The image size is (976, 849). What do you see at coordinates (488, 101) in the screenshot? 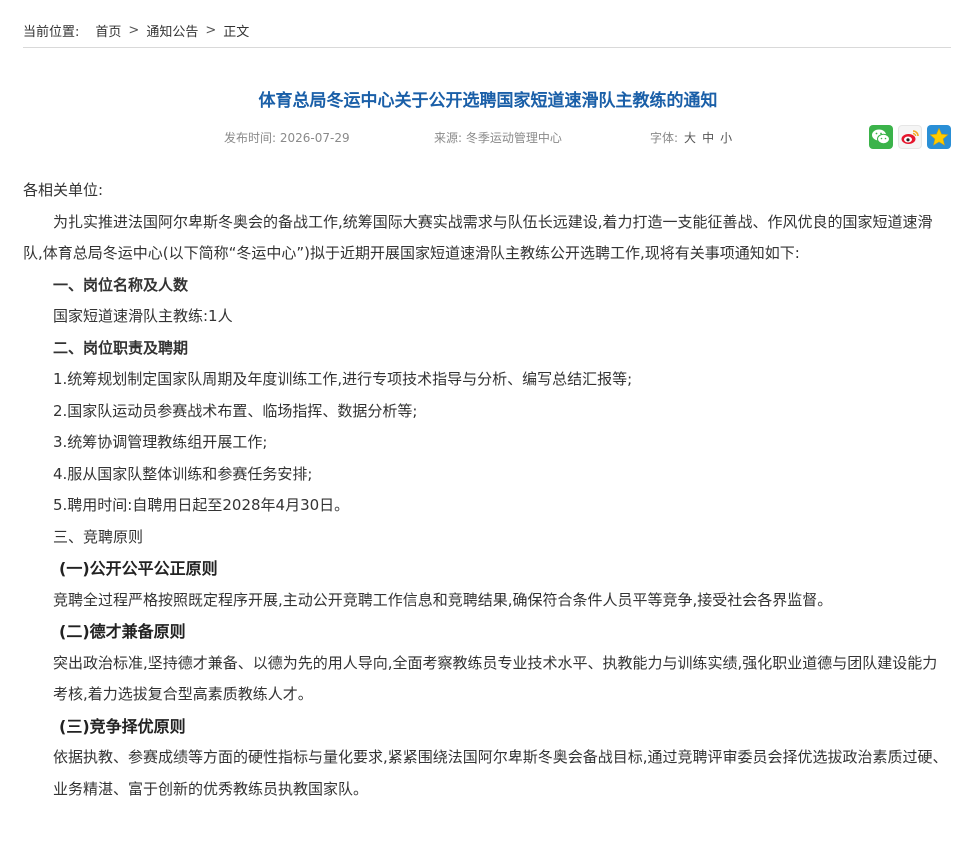
I see `article-title: 体育总局冬运中心关于公开选聘国家短道速滑队主教练的通知` at bounding box center [488, 101].